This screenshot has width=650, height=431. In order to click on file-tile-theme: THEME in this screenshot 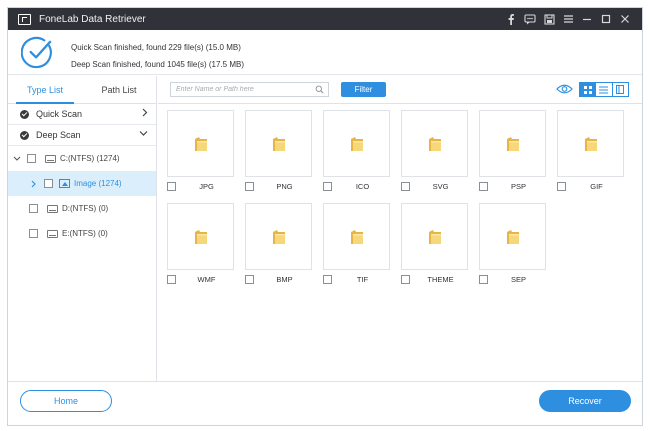, I will do `click(434, 245)`.